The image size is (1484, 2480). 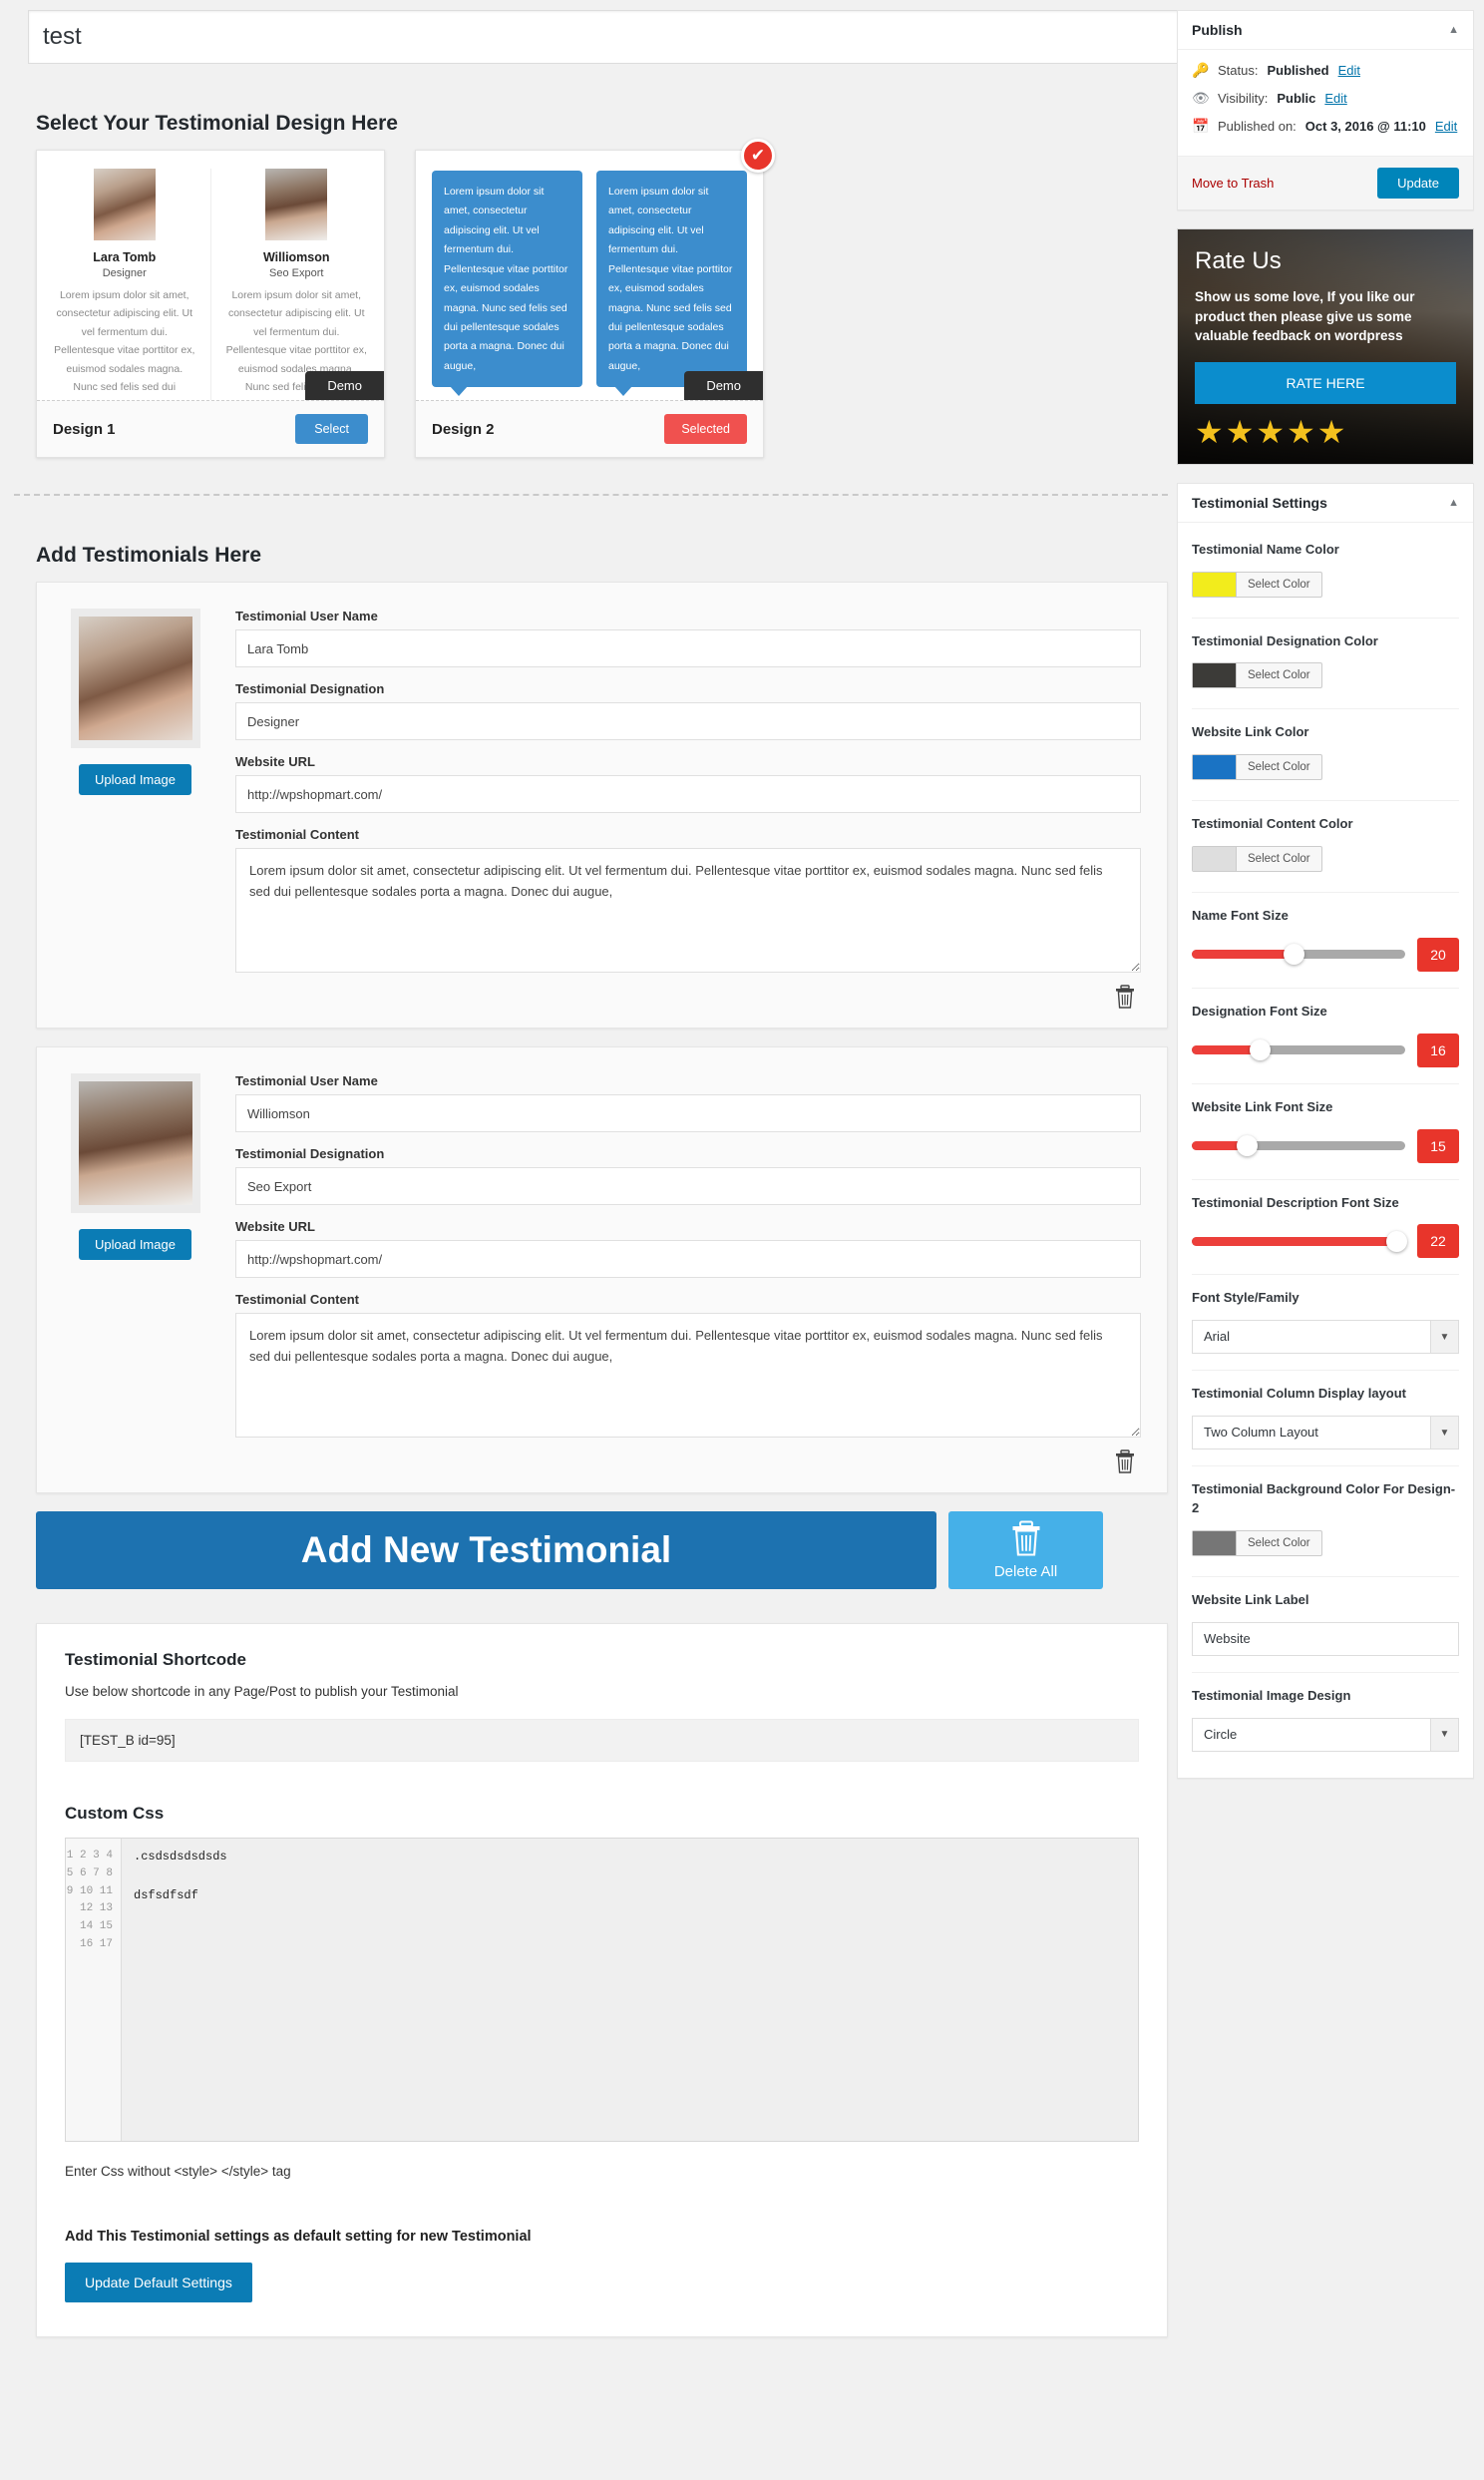 I want to click on published-row: 📅 Published on: Oct 3, 2016 @ 11:10 Edit, so click(x=1325, y=126).